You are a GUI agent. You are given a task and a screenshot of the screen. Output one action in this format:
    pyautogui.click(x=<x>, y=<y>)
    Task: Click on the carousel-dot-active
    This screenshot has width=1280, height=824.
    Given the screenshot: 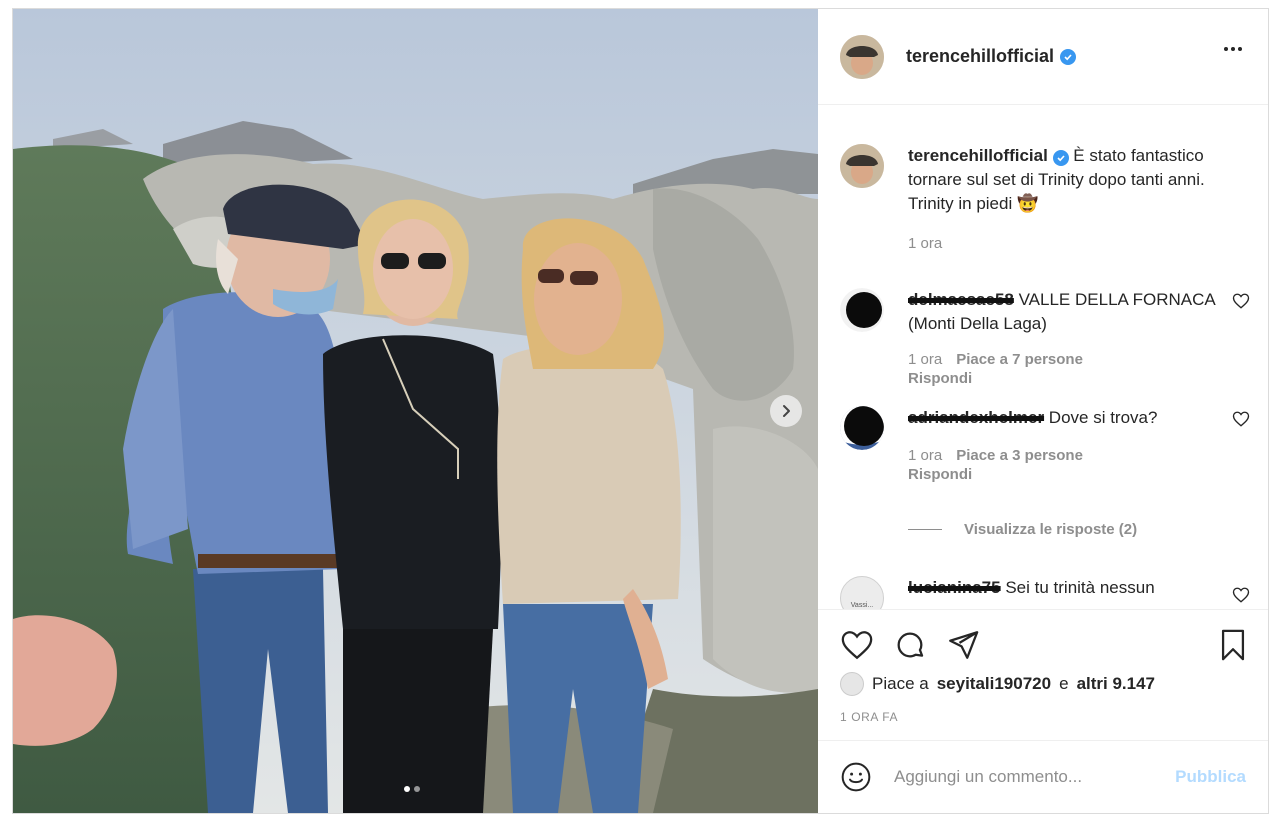 What is the action you would take?
    pyautogui.click(x=407, y=789)
    